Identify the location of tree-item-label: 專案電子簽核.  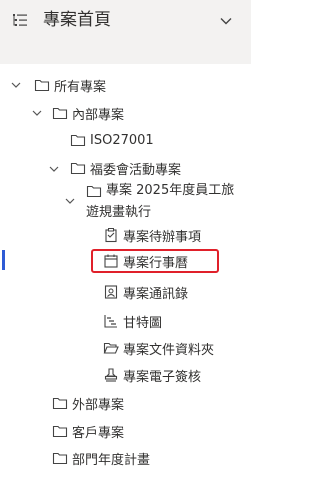
(162, 377).